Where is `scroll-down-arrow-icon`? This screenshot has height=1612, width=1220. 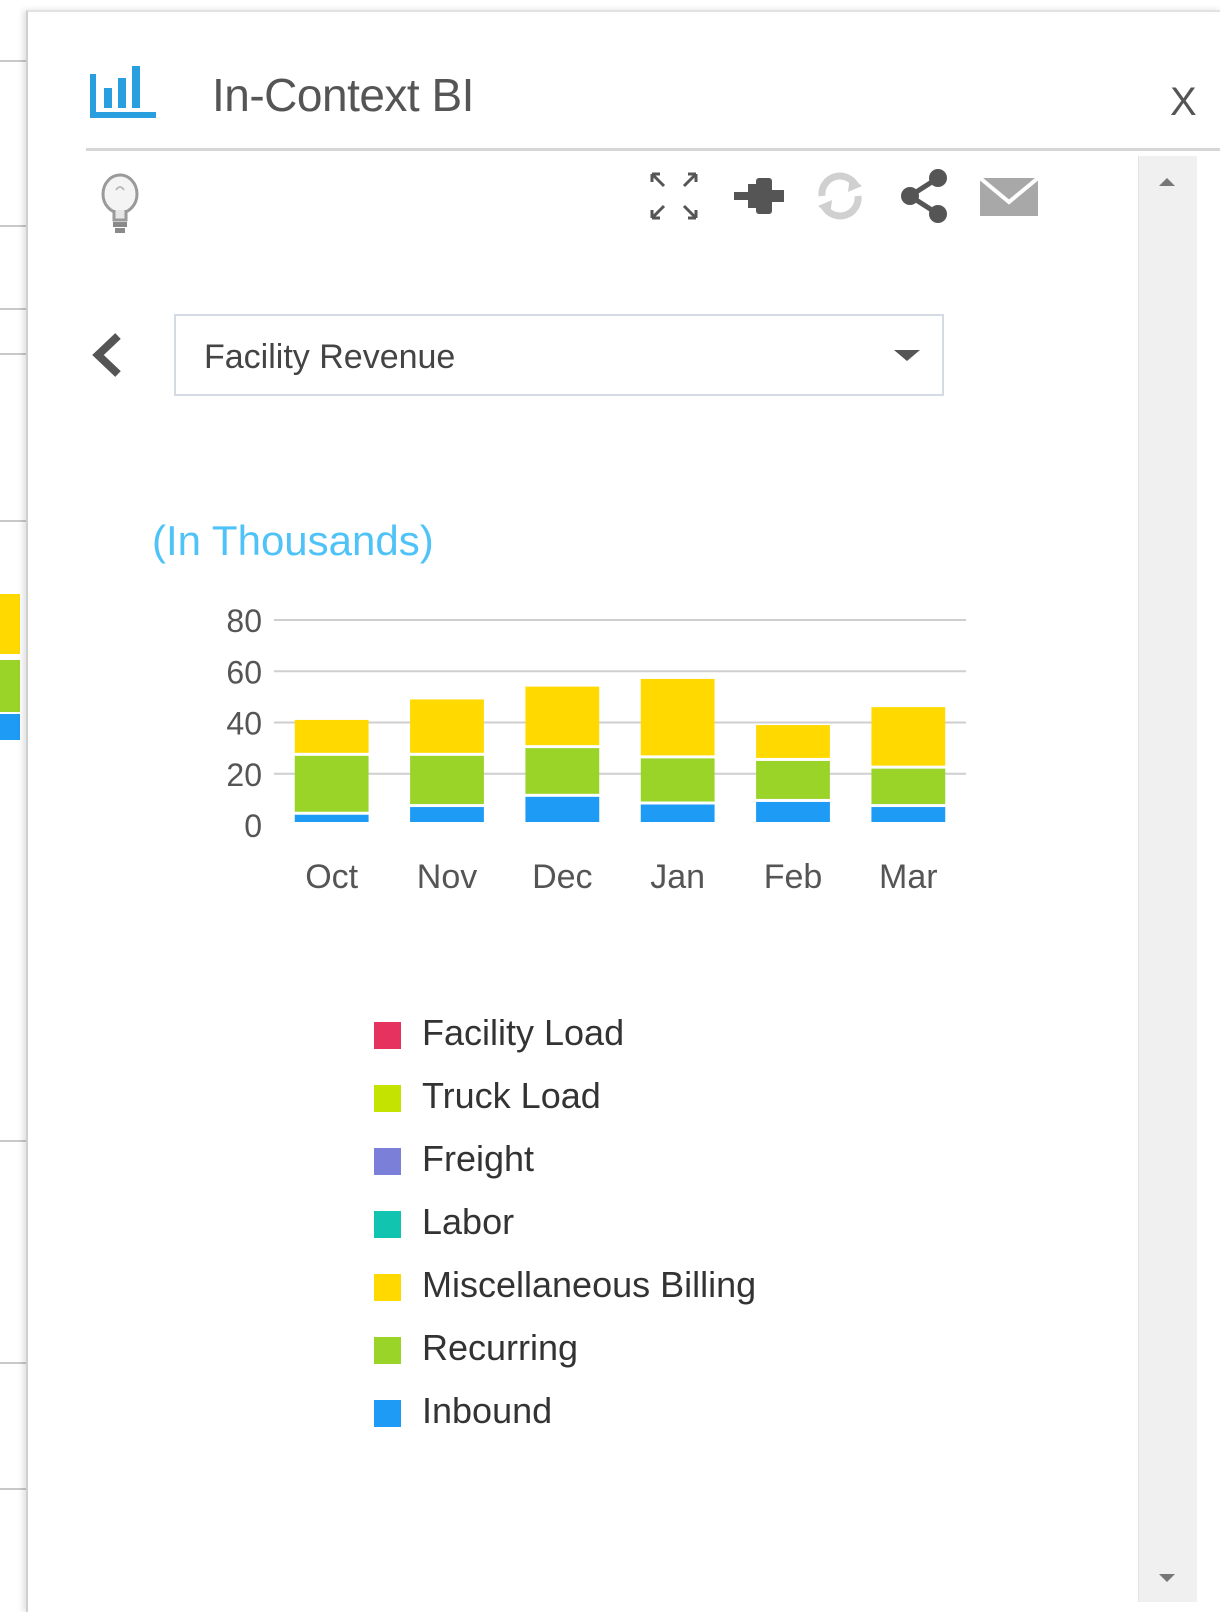 scroll-down-arrow-icon is located at coordinates (1167, 1578).